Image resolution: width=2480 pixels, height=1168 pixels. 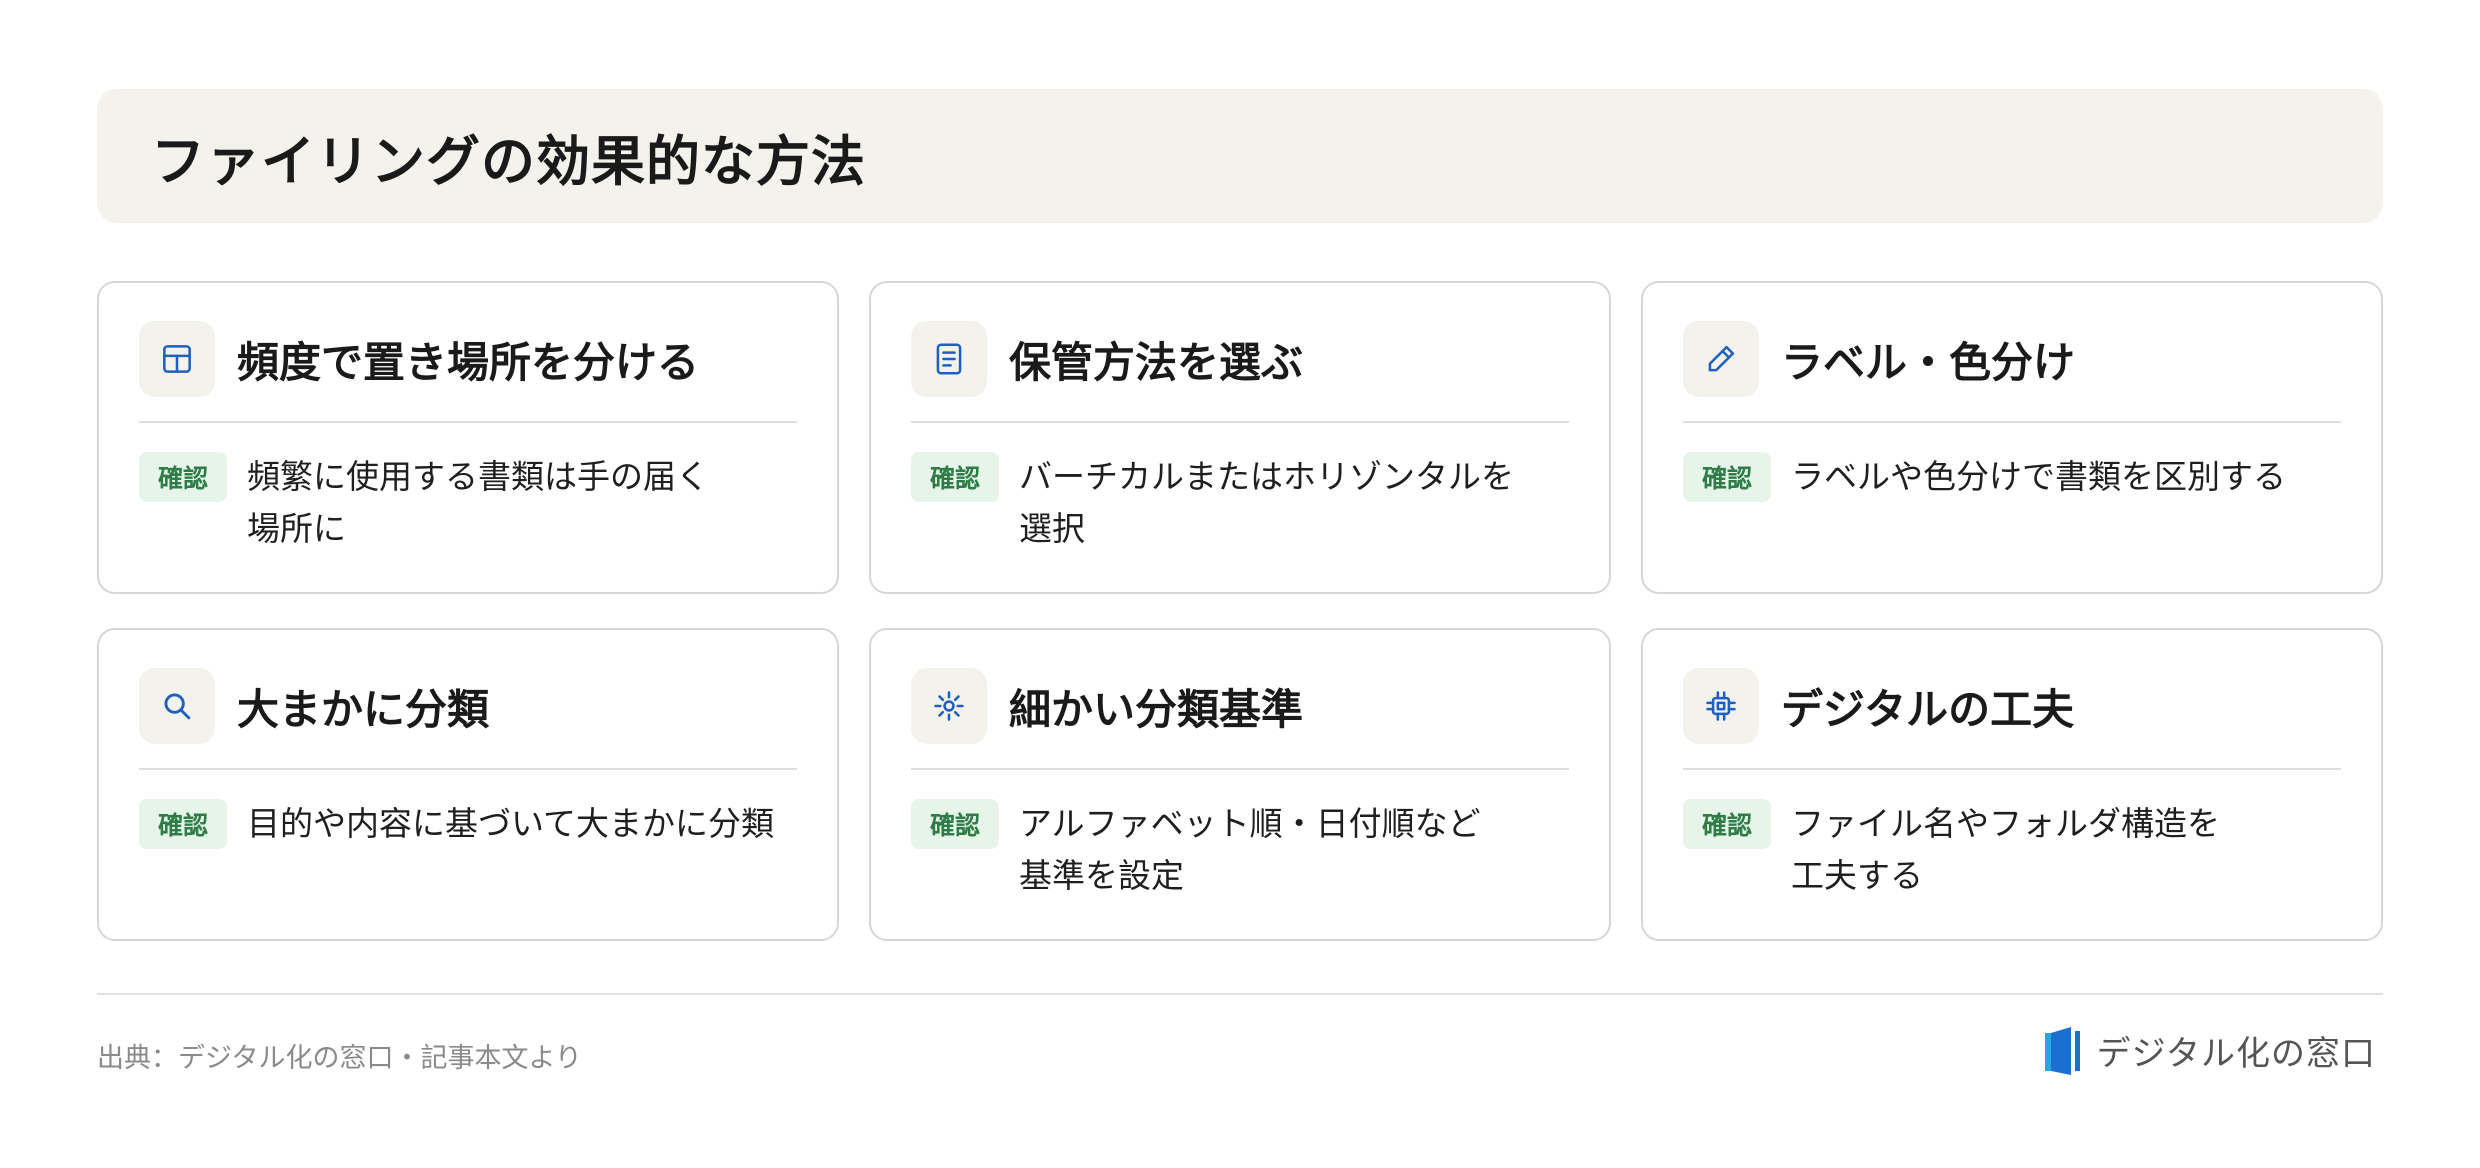 I want to click on card-body: 確認 ファイル名やフォルダ構造を 工夫する, so click(x=2012, y=850).